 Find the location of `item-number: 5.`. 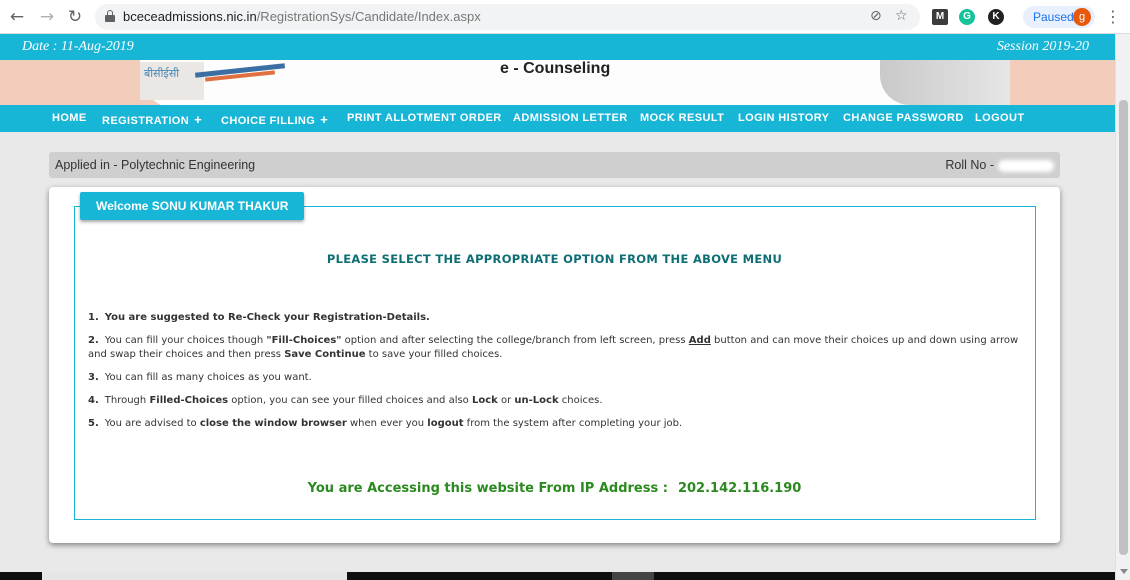

item-number: 5. is located at coordinates (93, 423).